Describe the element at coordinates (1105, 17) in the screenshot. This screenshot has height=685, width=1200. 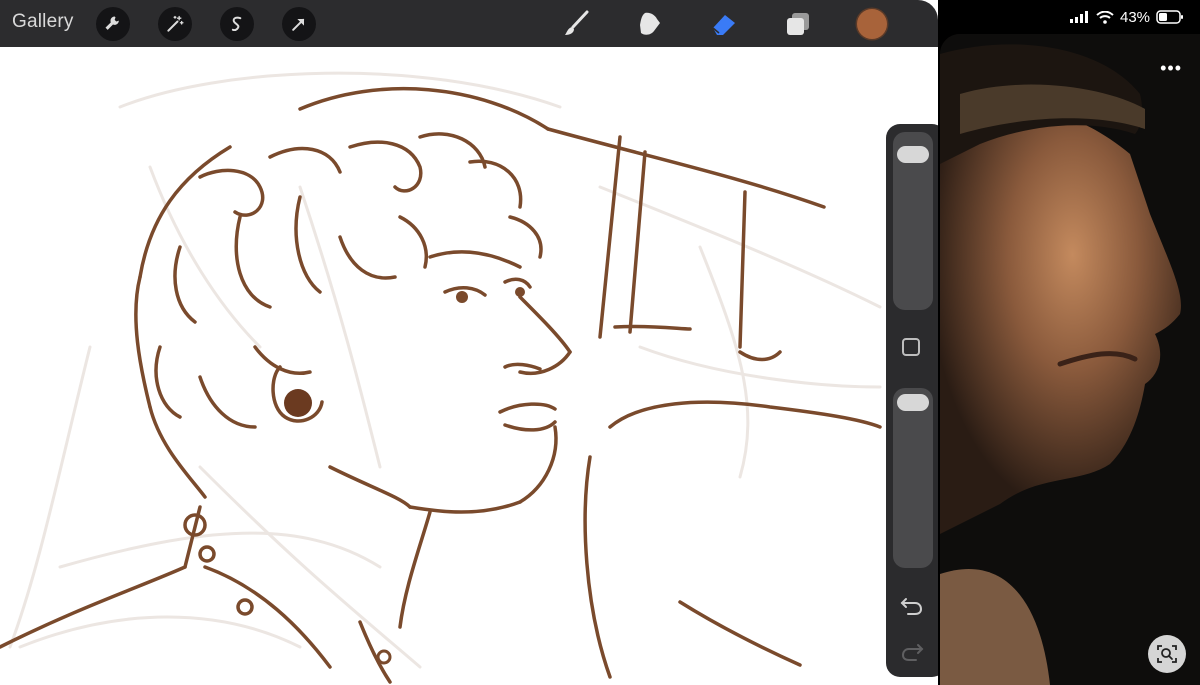
I see `wifi-icon` at that location.